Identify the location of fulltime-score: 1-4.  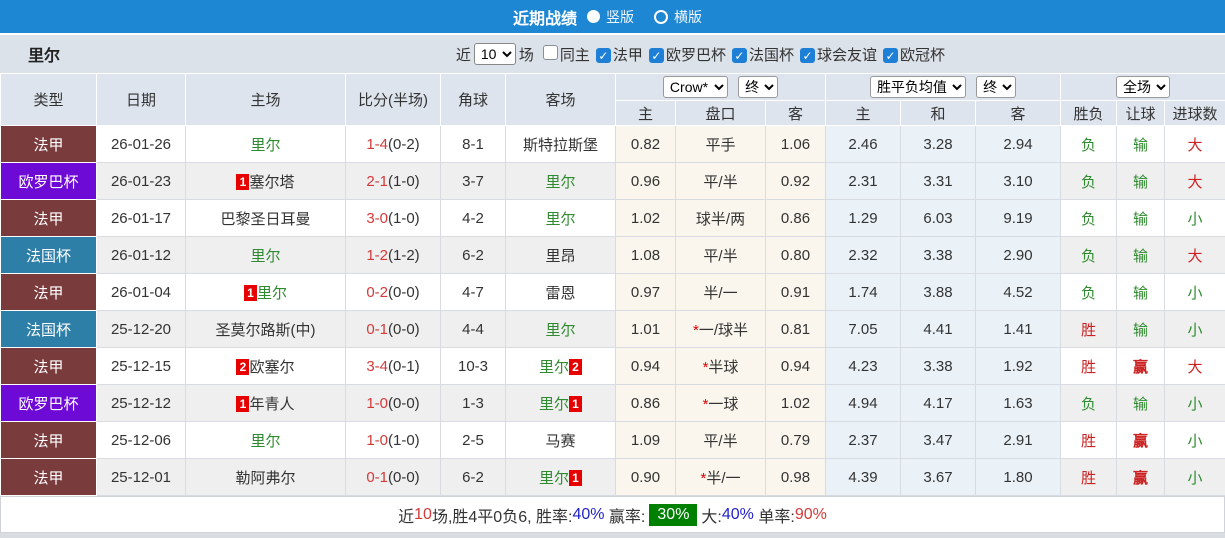
(377, 144).